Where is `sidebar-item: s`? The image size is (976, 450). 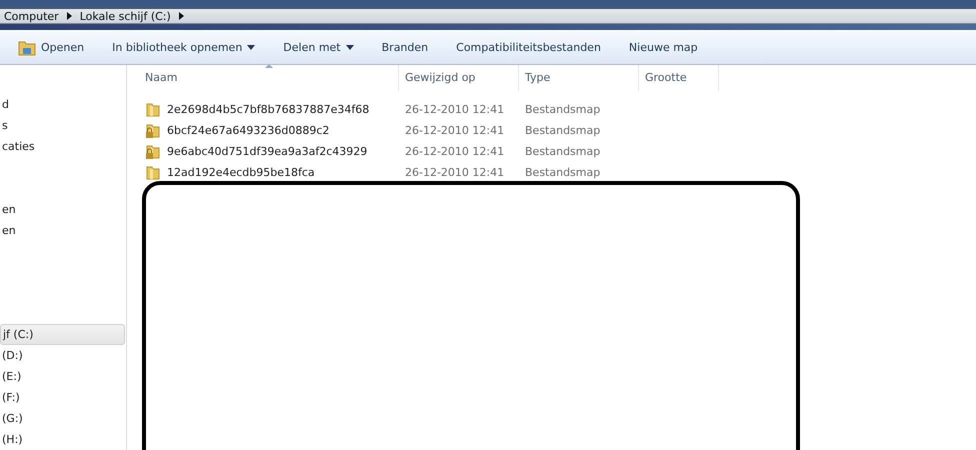
sidebar-item: s is located at coordinates (62, 125).